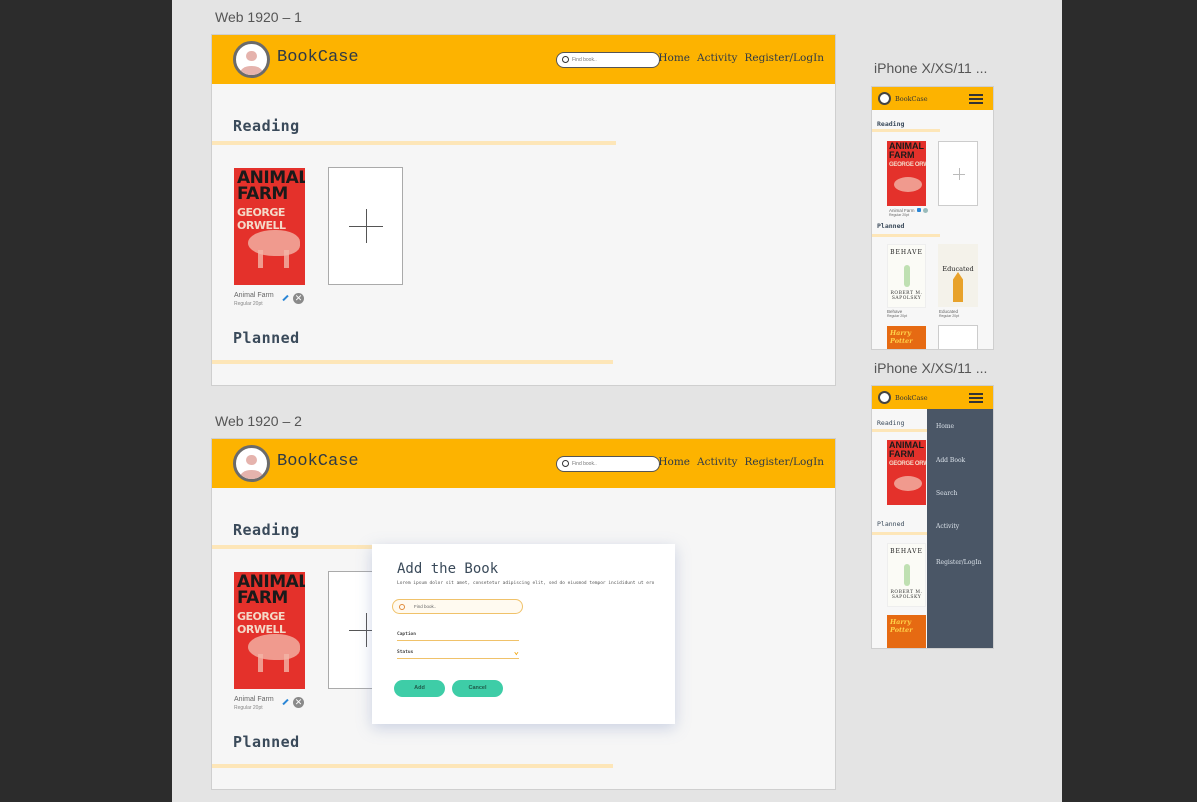 The height and width of the screenshot is (802, 1197). I want to click on modal-search-placeholder: Find book.., so click(425, 606).